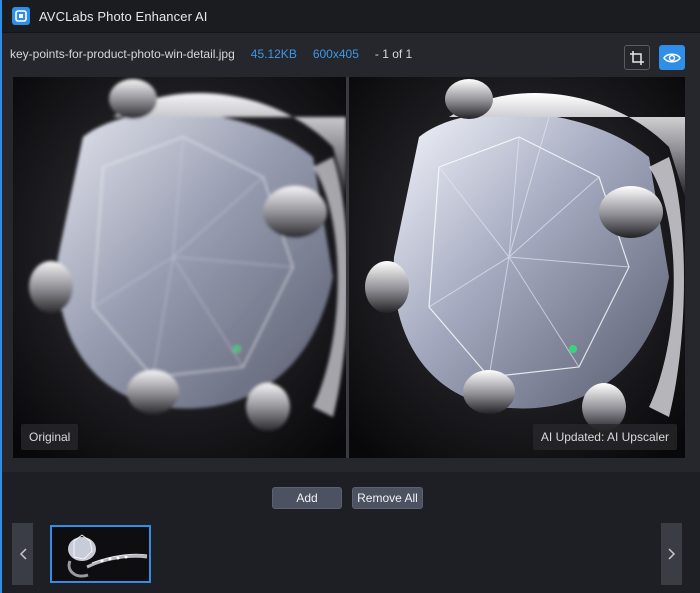  What do you see at coordinates (393, 54) in the screenshot?
I see `file-count: - 1 of 1` at bounding box center [393, 54].